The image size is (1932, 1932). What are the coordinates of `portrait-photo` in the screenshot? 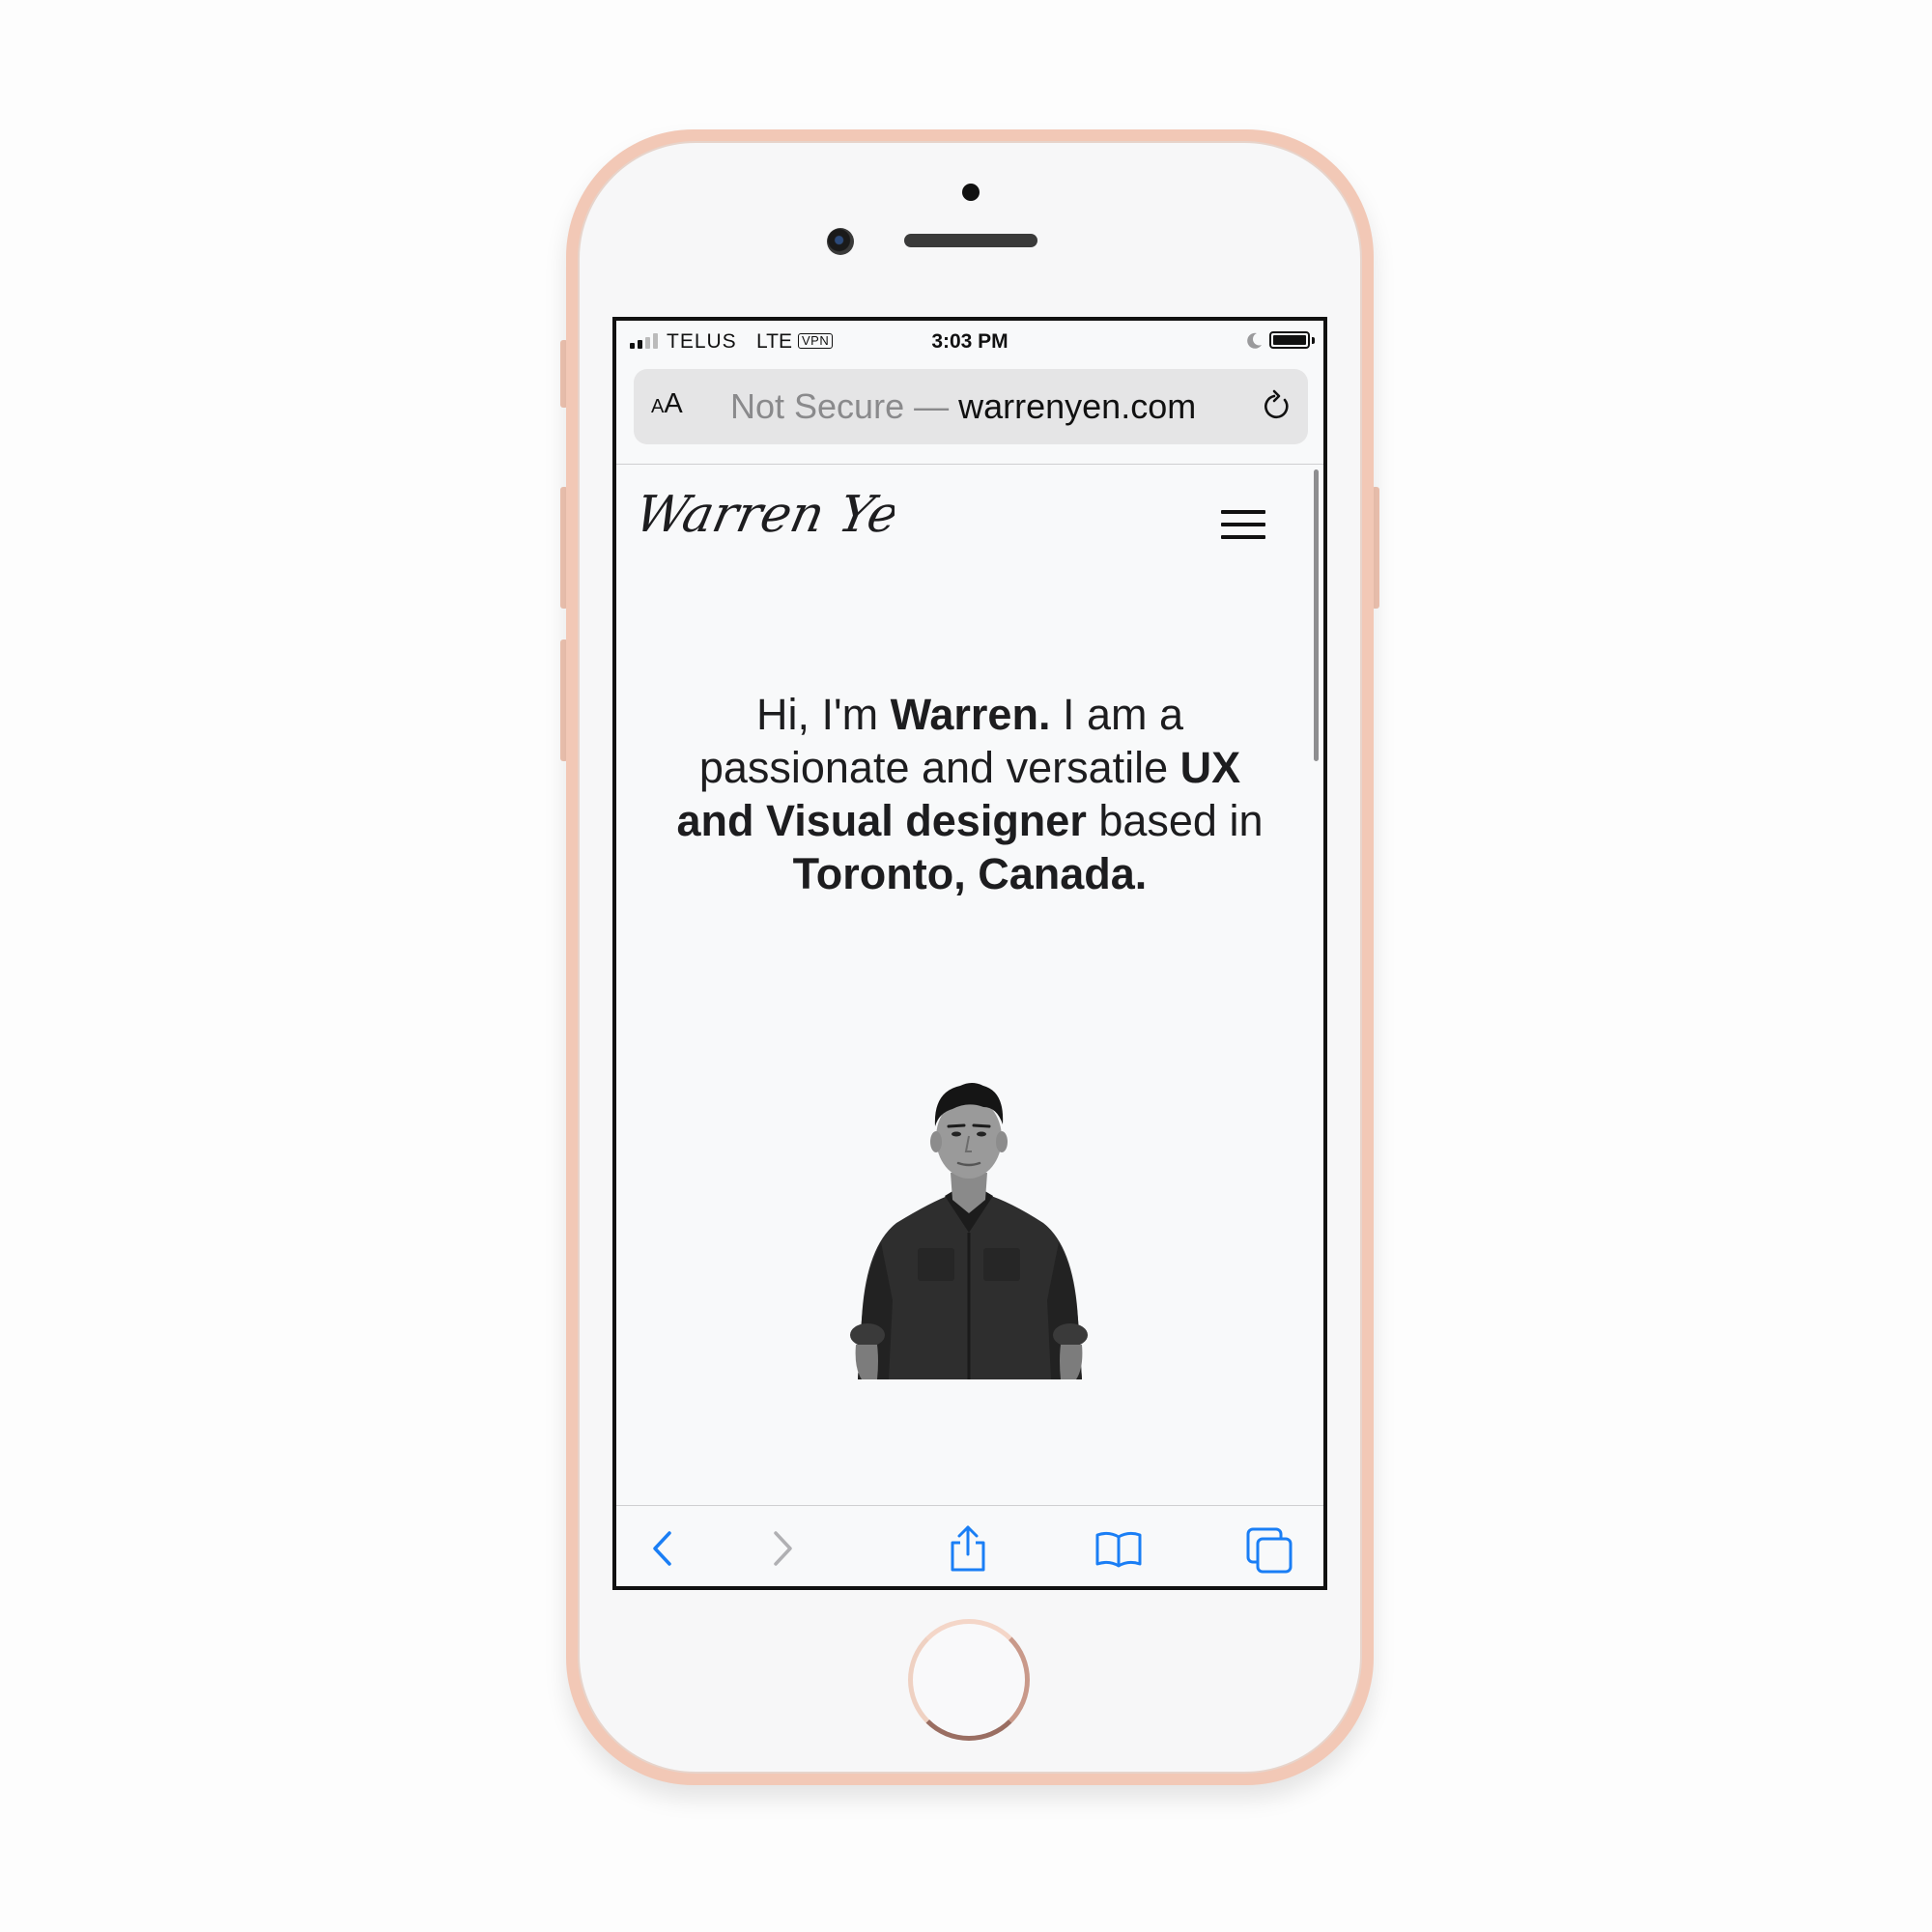 It's located at (969, 1231).